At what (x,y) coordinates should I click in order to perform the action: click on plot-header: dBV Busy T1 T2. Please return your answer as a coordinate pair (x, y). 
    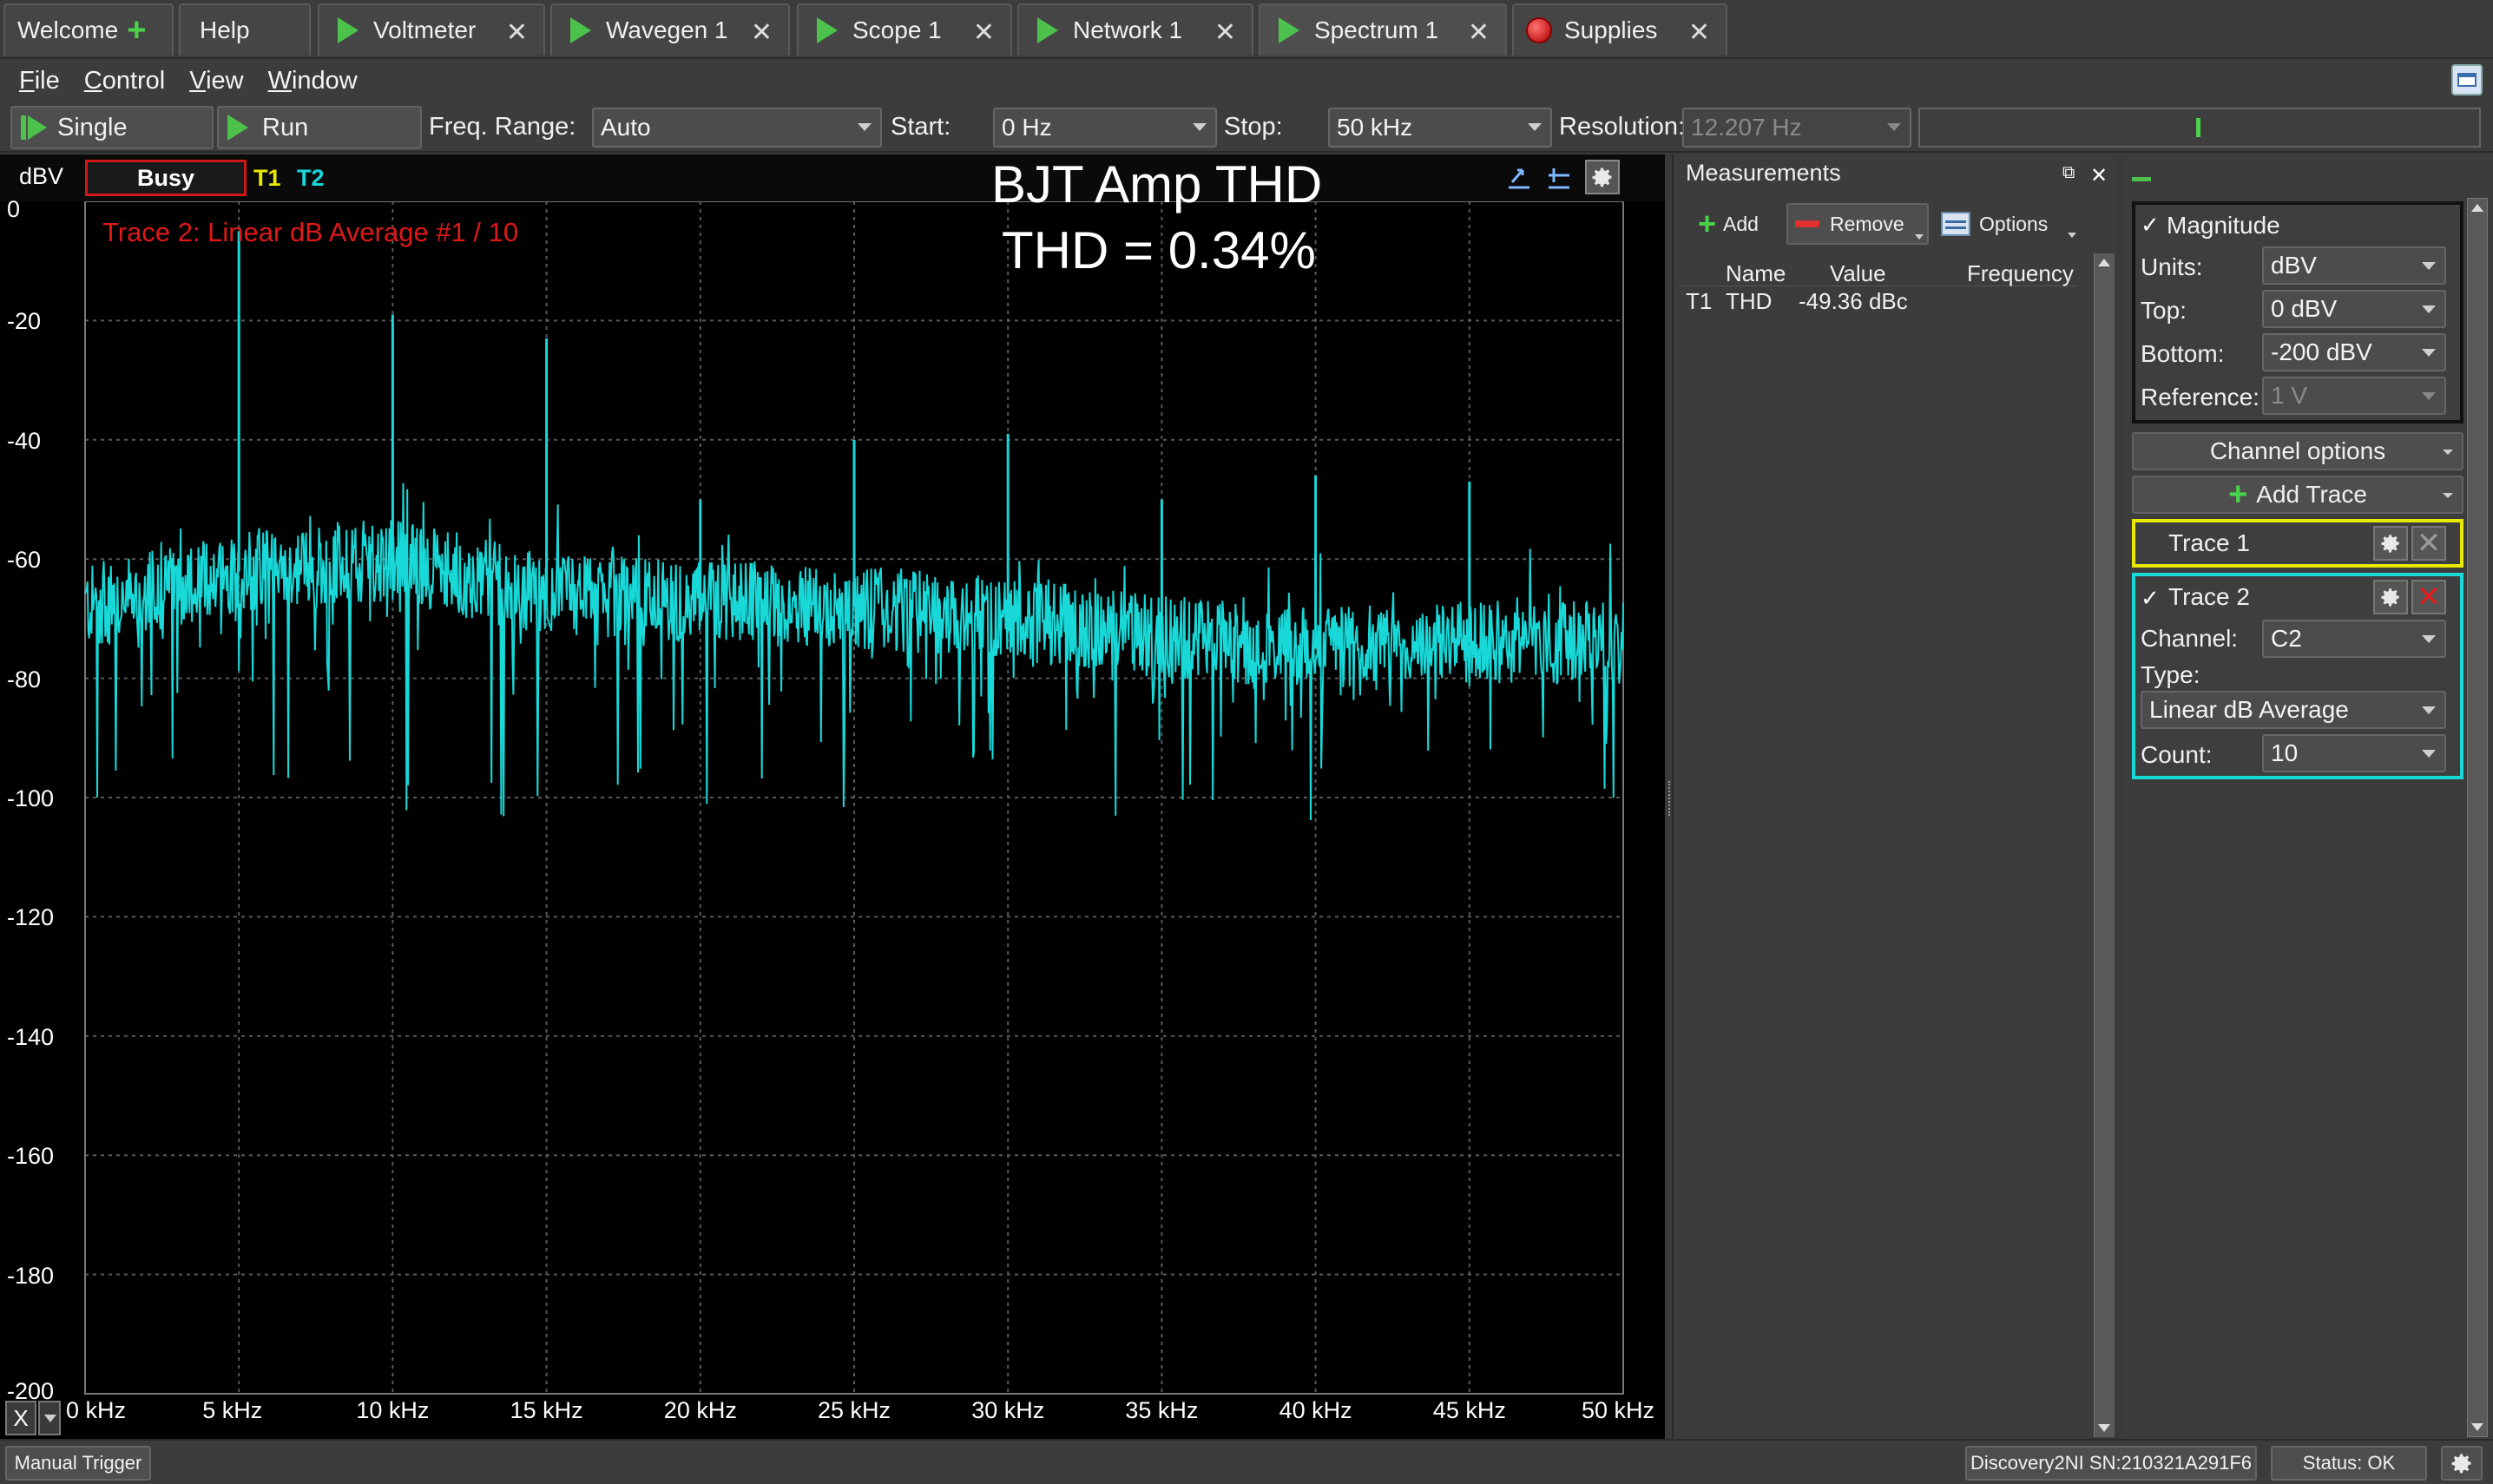
    Looking at the image, I should click on (832, 177).